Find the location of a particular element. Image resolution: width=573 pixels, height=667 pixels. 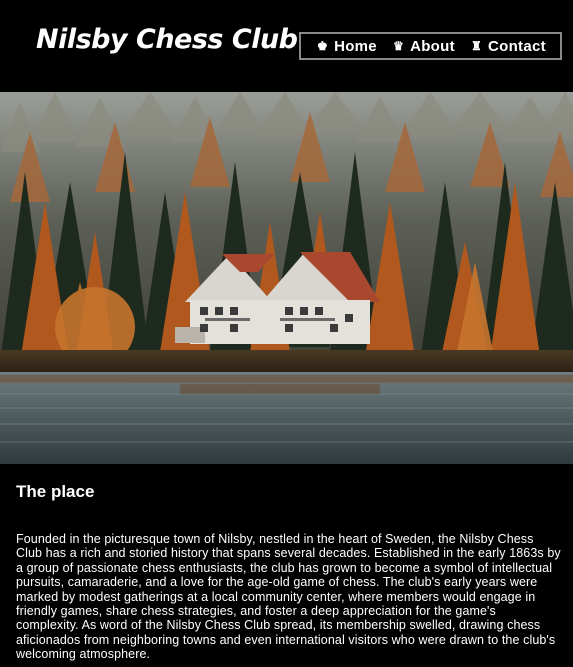

nav-home-link: ♚ Home is located at coordinates (347, 46).